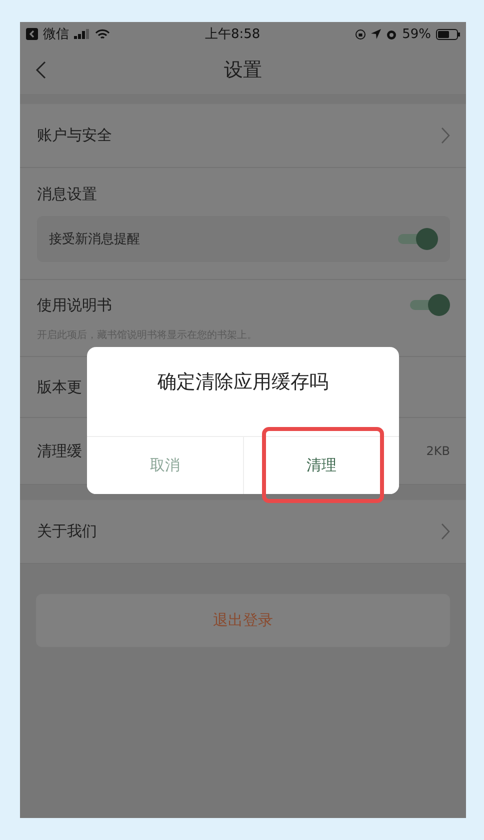  Describe the element at coordinates (243, 70) in the screenshot. I see `page-title: 设置` at that location.